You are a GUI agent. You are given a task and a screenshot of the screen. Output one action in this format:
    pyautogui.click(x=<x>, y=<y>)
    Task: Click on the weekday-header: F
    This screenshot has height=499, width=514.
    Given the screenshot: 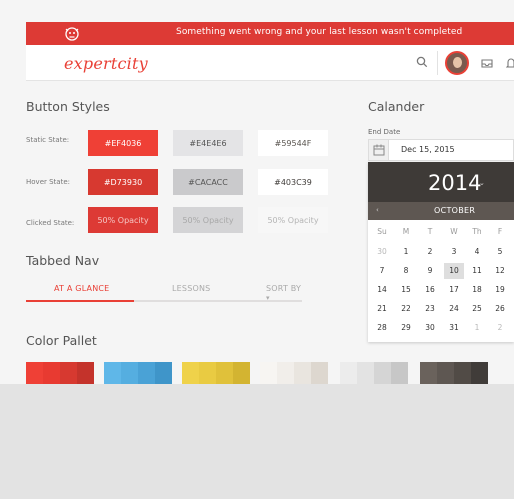 What is the action you would take?
    pyautogui.click(x=500, y=231)
    